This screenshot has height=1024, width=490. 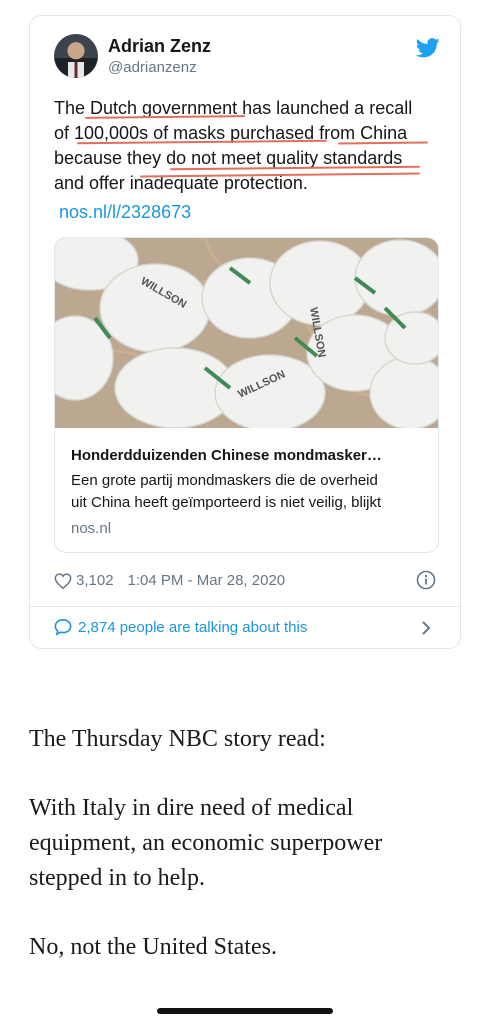 What do you see at coordinates (63, 627) in the screenshot?
I see `comment-bubble-icon` at bounding box center [63, 627].